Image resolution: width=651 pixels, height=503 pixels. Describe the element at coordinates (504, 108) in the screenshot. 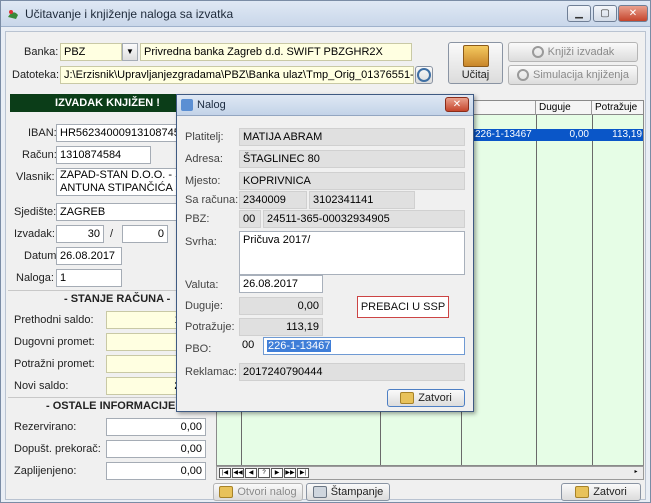

I see `grid-header-pbo` at that location.